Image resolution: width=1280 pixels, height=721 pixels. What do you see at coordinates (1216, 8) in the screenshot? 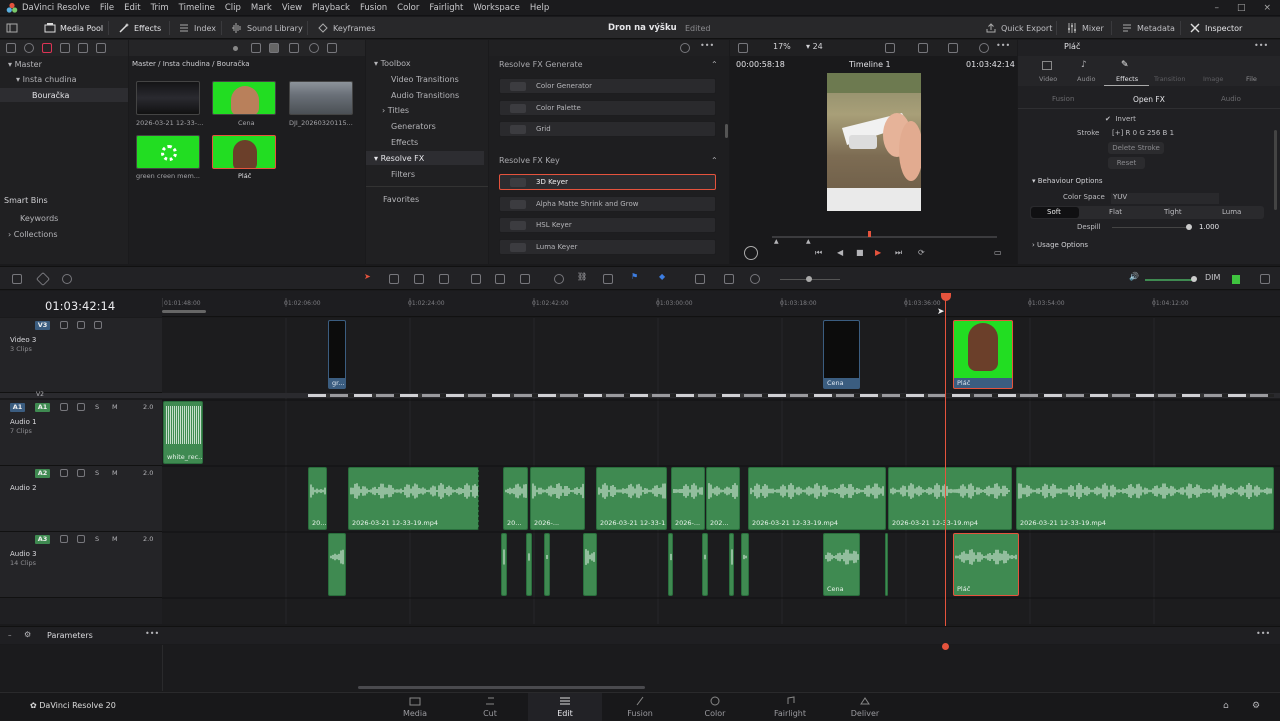
I see `minimize-button: –` at bounding box center [1216, 8].